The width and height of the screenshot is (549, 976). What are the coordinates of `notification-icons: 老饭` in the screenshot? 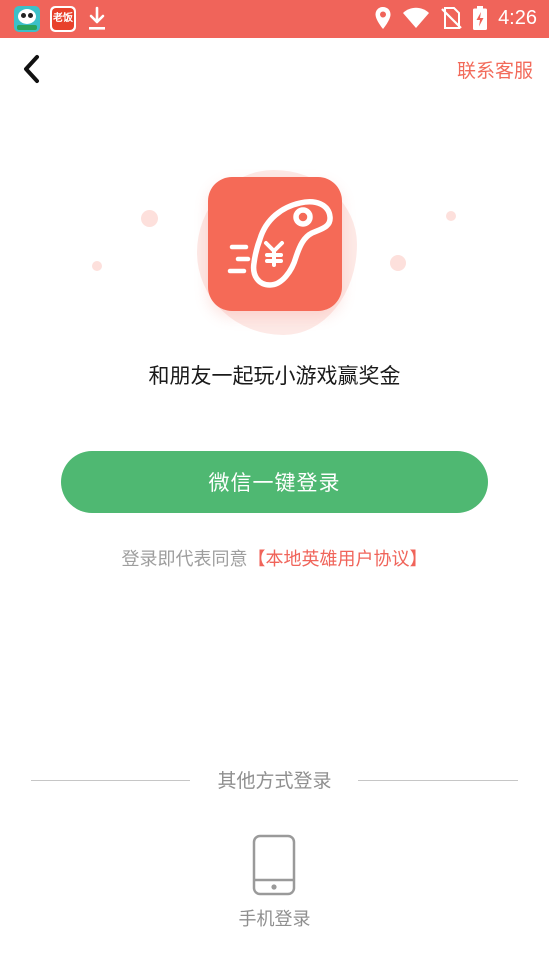 It's located at (61, 19).